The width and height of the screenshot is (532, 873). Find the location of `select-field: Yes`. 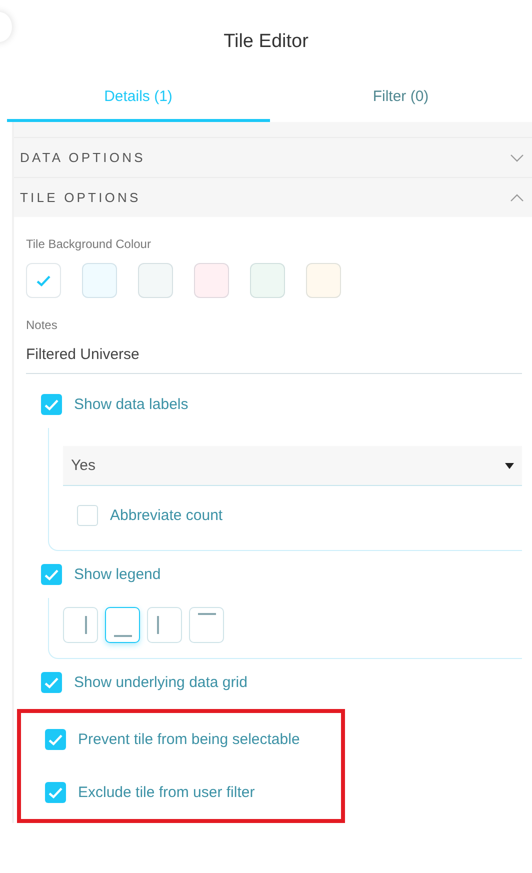

select-field: Yes is located at coordinates (292, 466).